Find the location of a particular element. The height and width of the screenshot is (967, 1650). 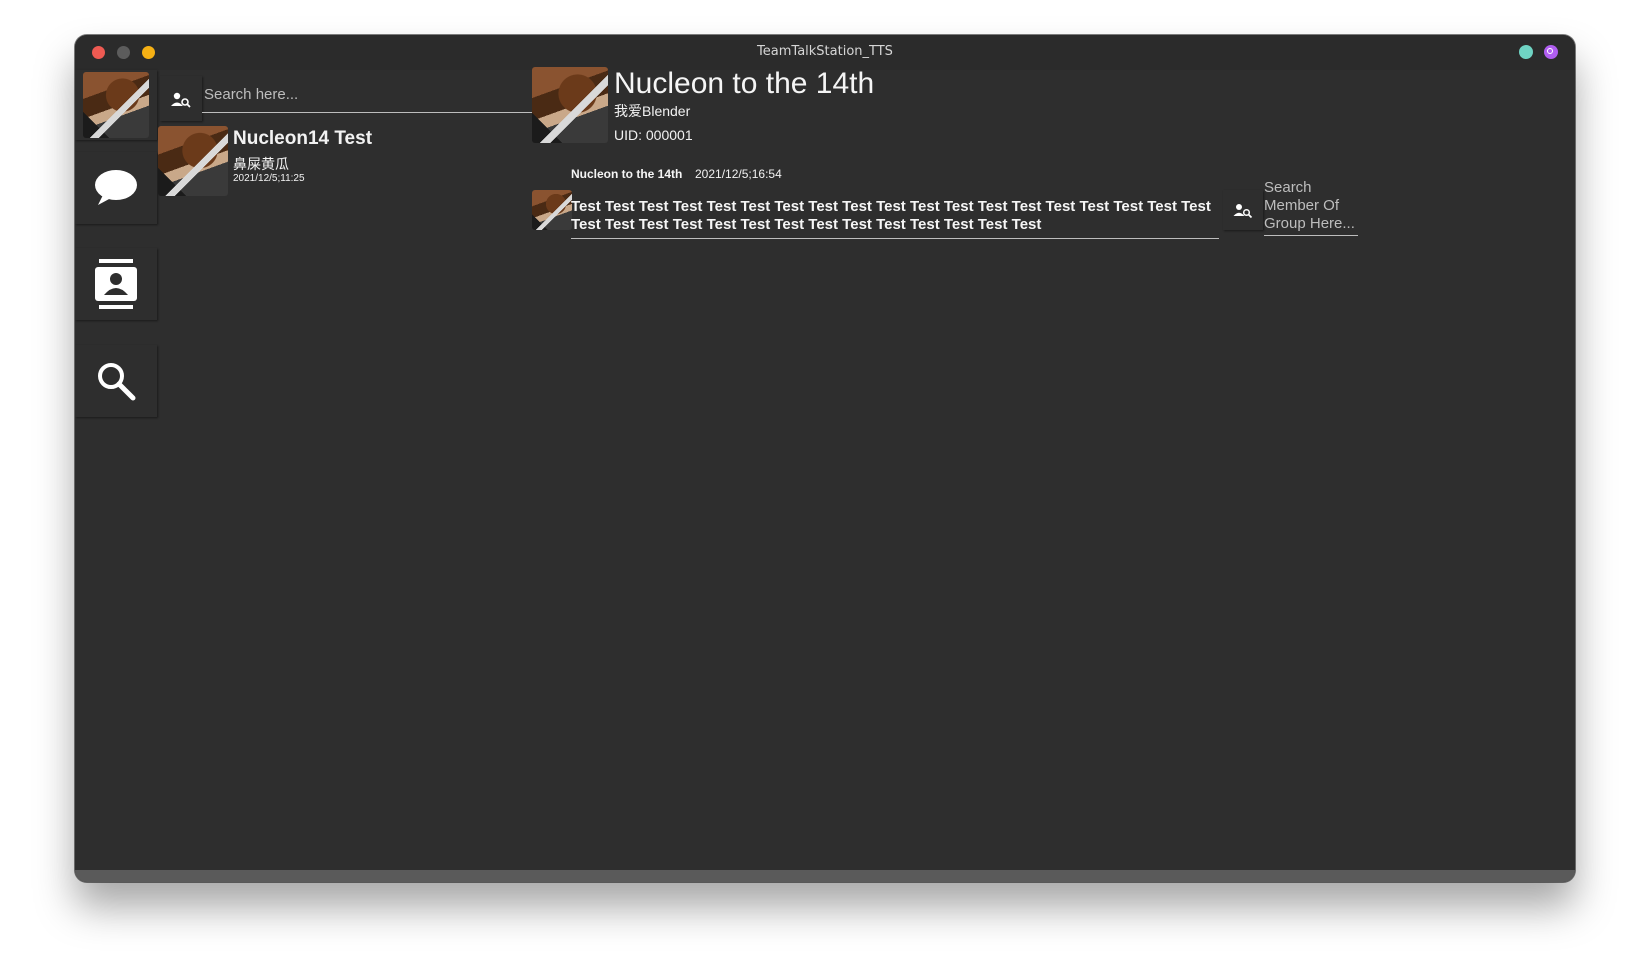

chat-bubble-icon is located at coordinates (116, 187).